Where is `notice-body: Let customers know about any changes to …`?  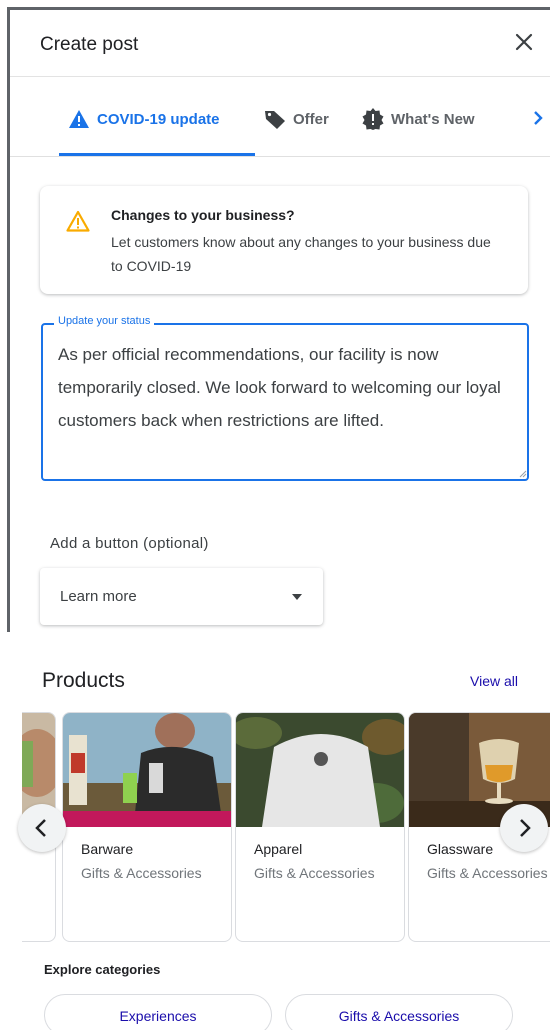 notice-body: Let customers know about any changes to … is located at coordinates (301, 254).